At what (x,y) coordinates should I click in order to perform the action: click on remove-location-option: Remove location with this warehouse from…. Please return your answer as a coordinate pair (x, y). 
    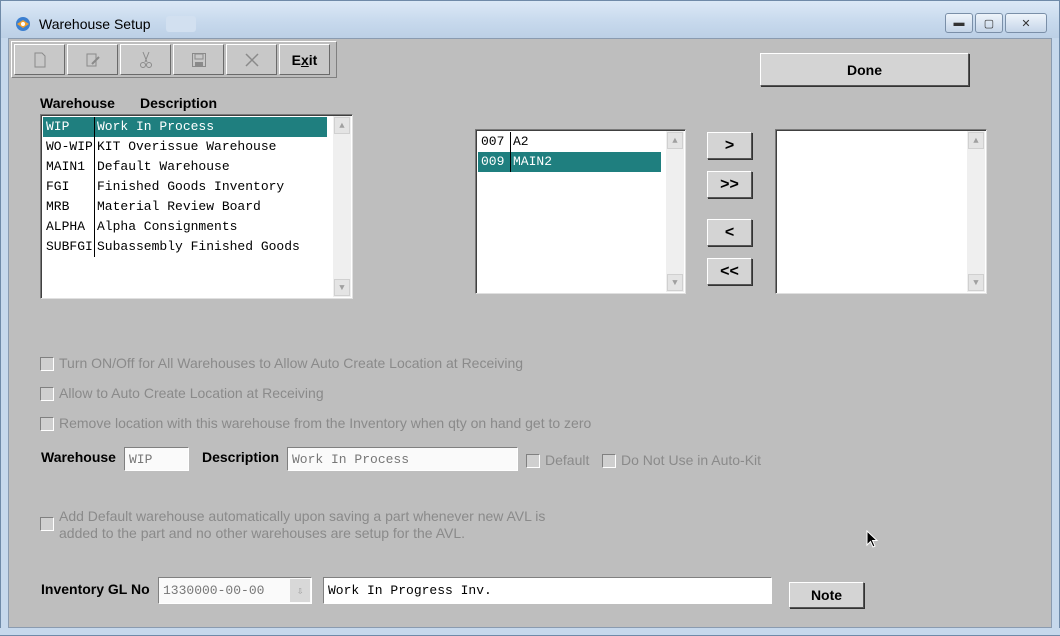
    Looking at the image, I should click on (315, 423).